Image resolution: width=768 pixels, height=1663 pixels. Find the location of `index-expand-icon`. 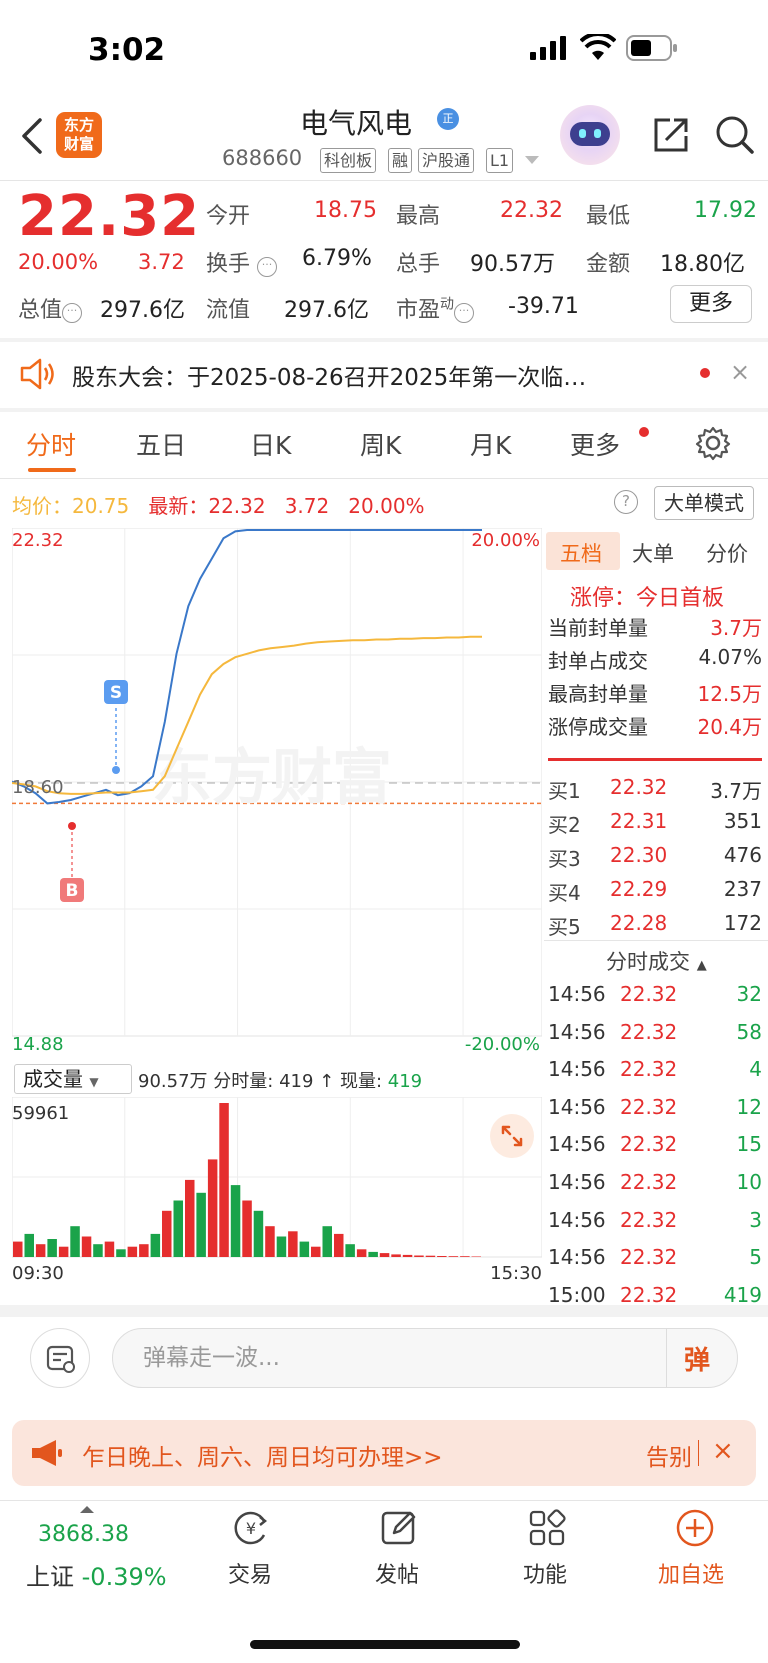

index-expand-icon is located at coordinates (87, 1509).